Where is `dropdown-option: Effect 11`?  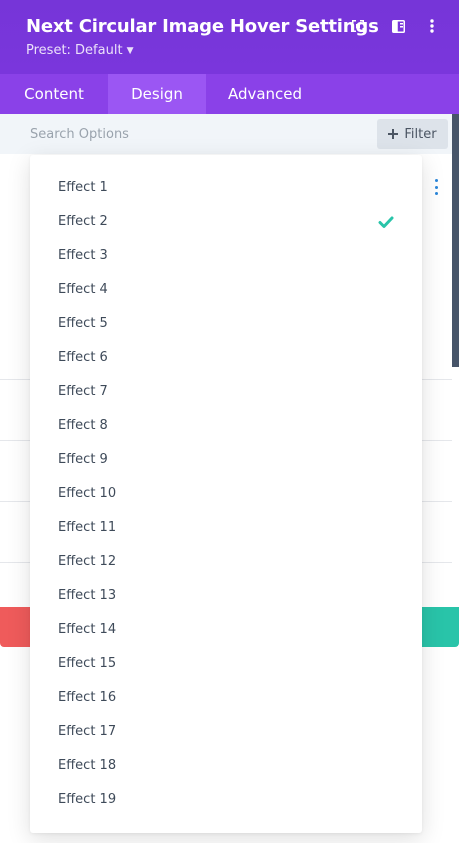 dropdown-option: Effect 11 is located at coordinates (226, 528).